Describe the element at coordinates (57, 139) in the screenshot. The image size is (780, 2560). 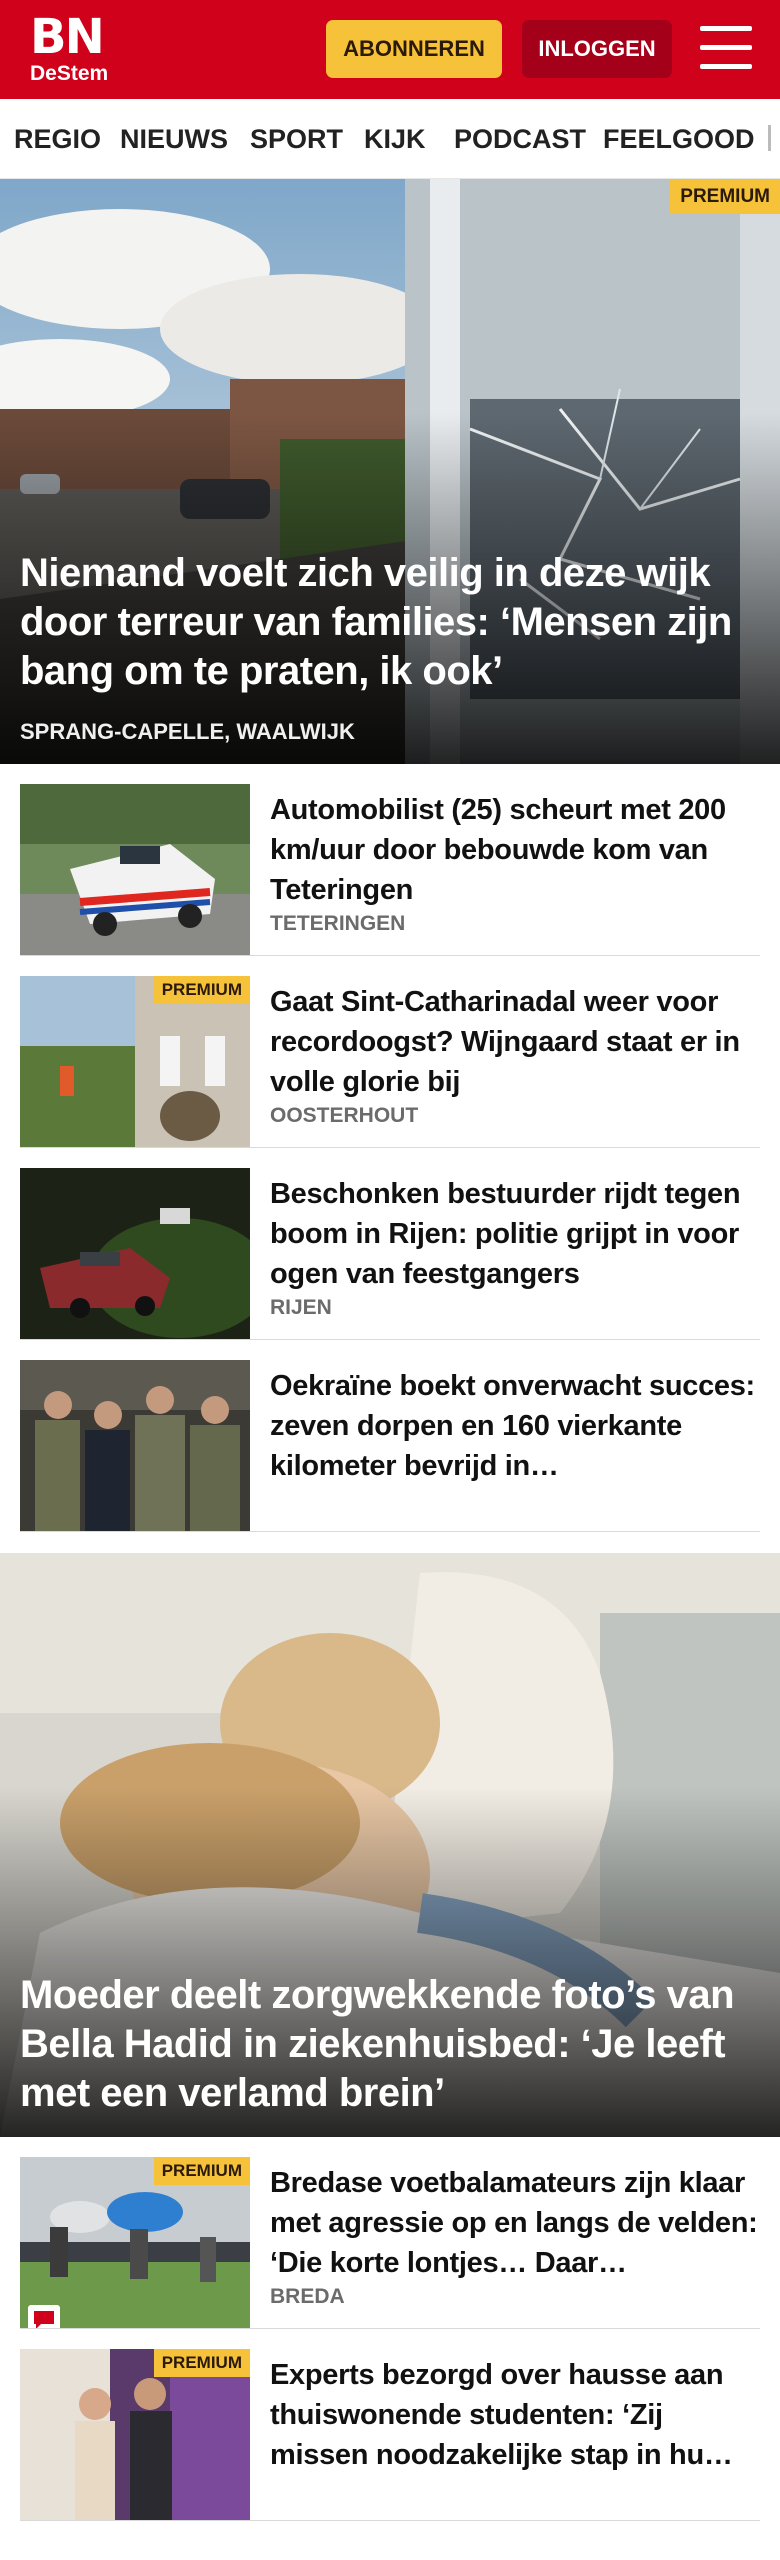
I see `nav-item-regio: REGIO` at that location.